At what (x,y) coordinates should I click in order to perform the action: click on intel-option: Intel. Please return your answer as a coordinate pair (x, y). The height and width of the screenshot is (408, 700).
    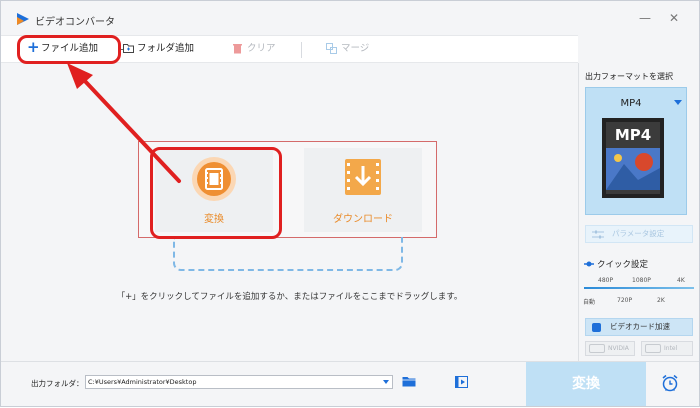
    Looking at the image, I should click on (667, 348).